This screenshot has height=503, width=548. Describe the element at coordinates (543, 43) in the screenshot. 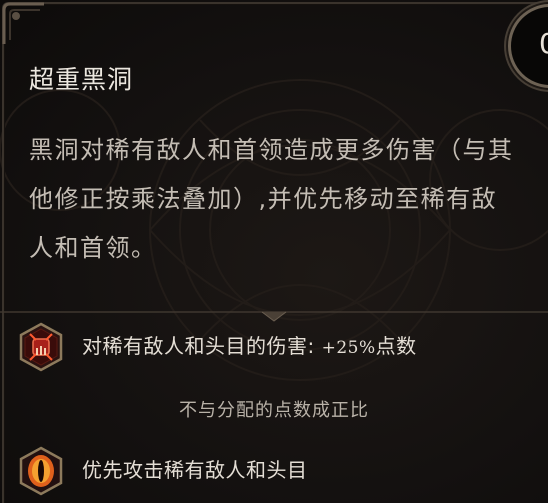

I see `level-badge-value: 0` at that location.